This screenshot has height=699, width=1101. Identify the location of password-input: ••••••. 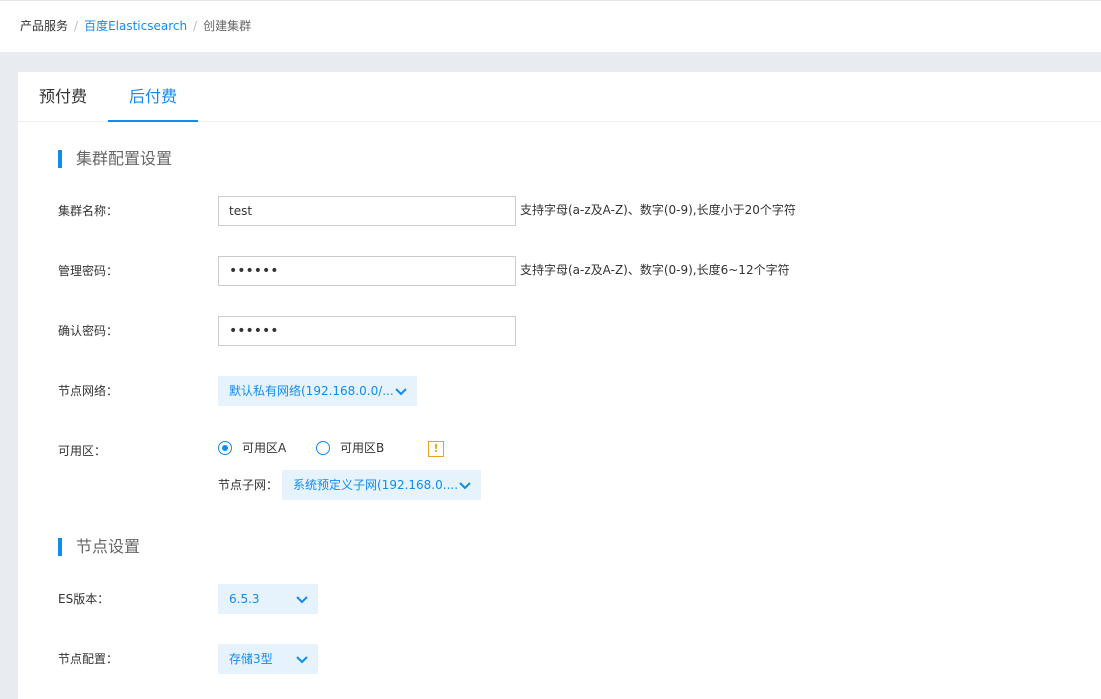
(367, 271).